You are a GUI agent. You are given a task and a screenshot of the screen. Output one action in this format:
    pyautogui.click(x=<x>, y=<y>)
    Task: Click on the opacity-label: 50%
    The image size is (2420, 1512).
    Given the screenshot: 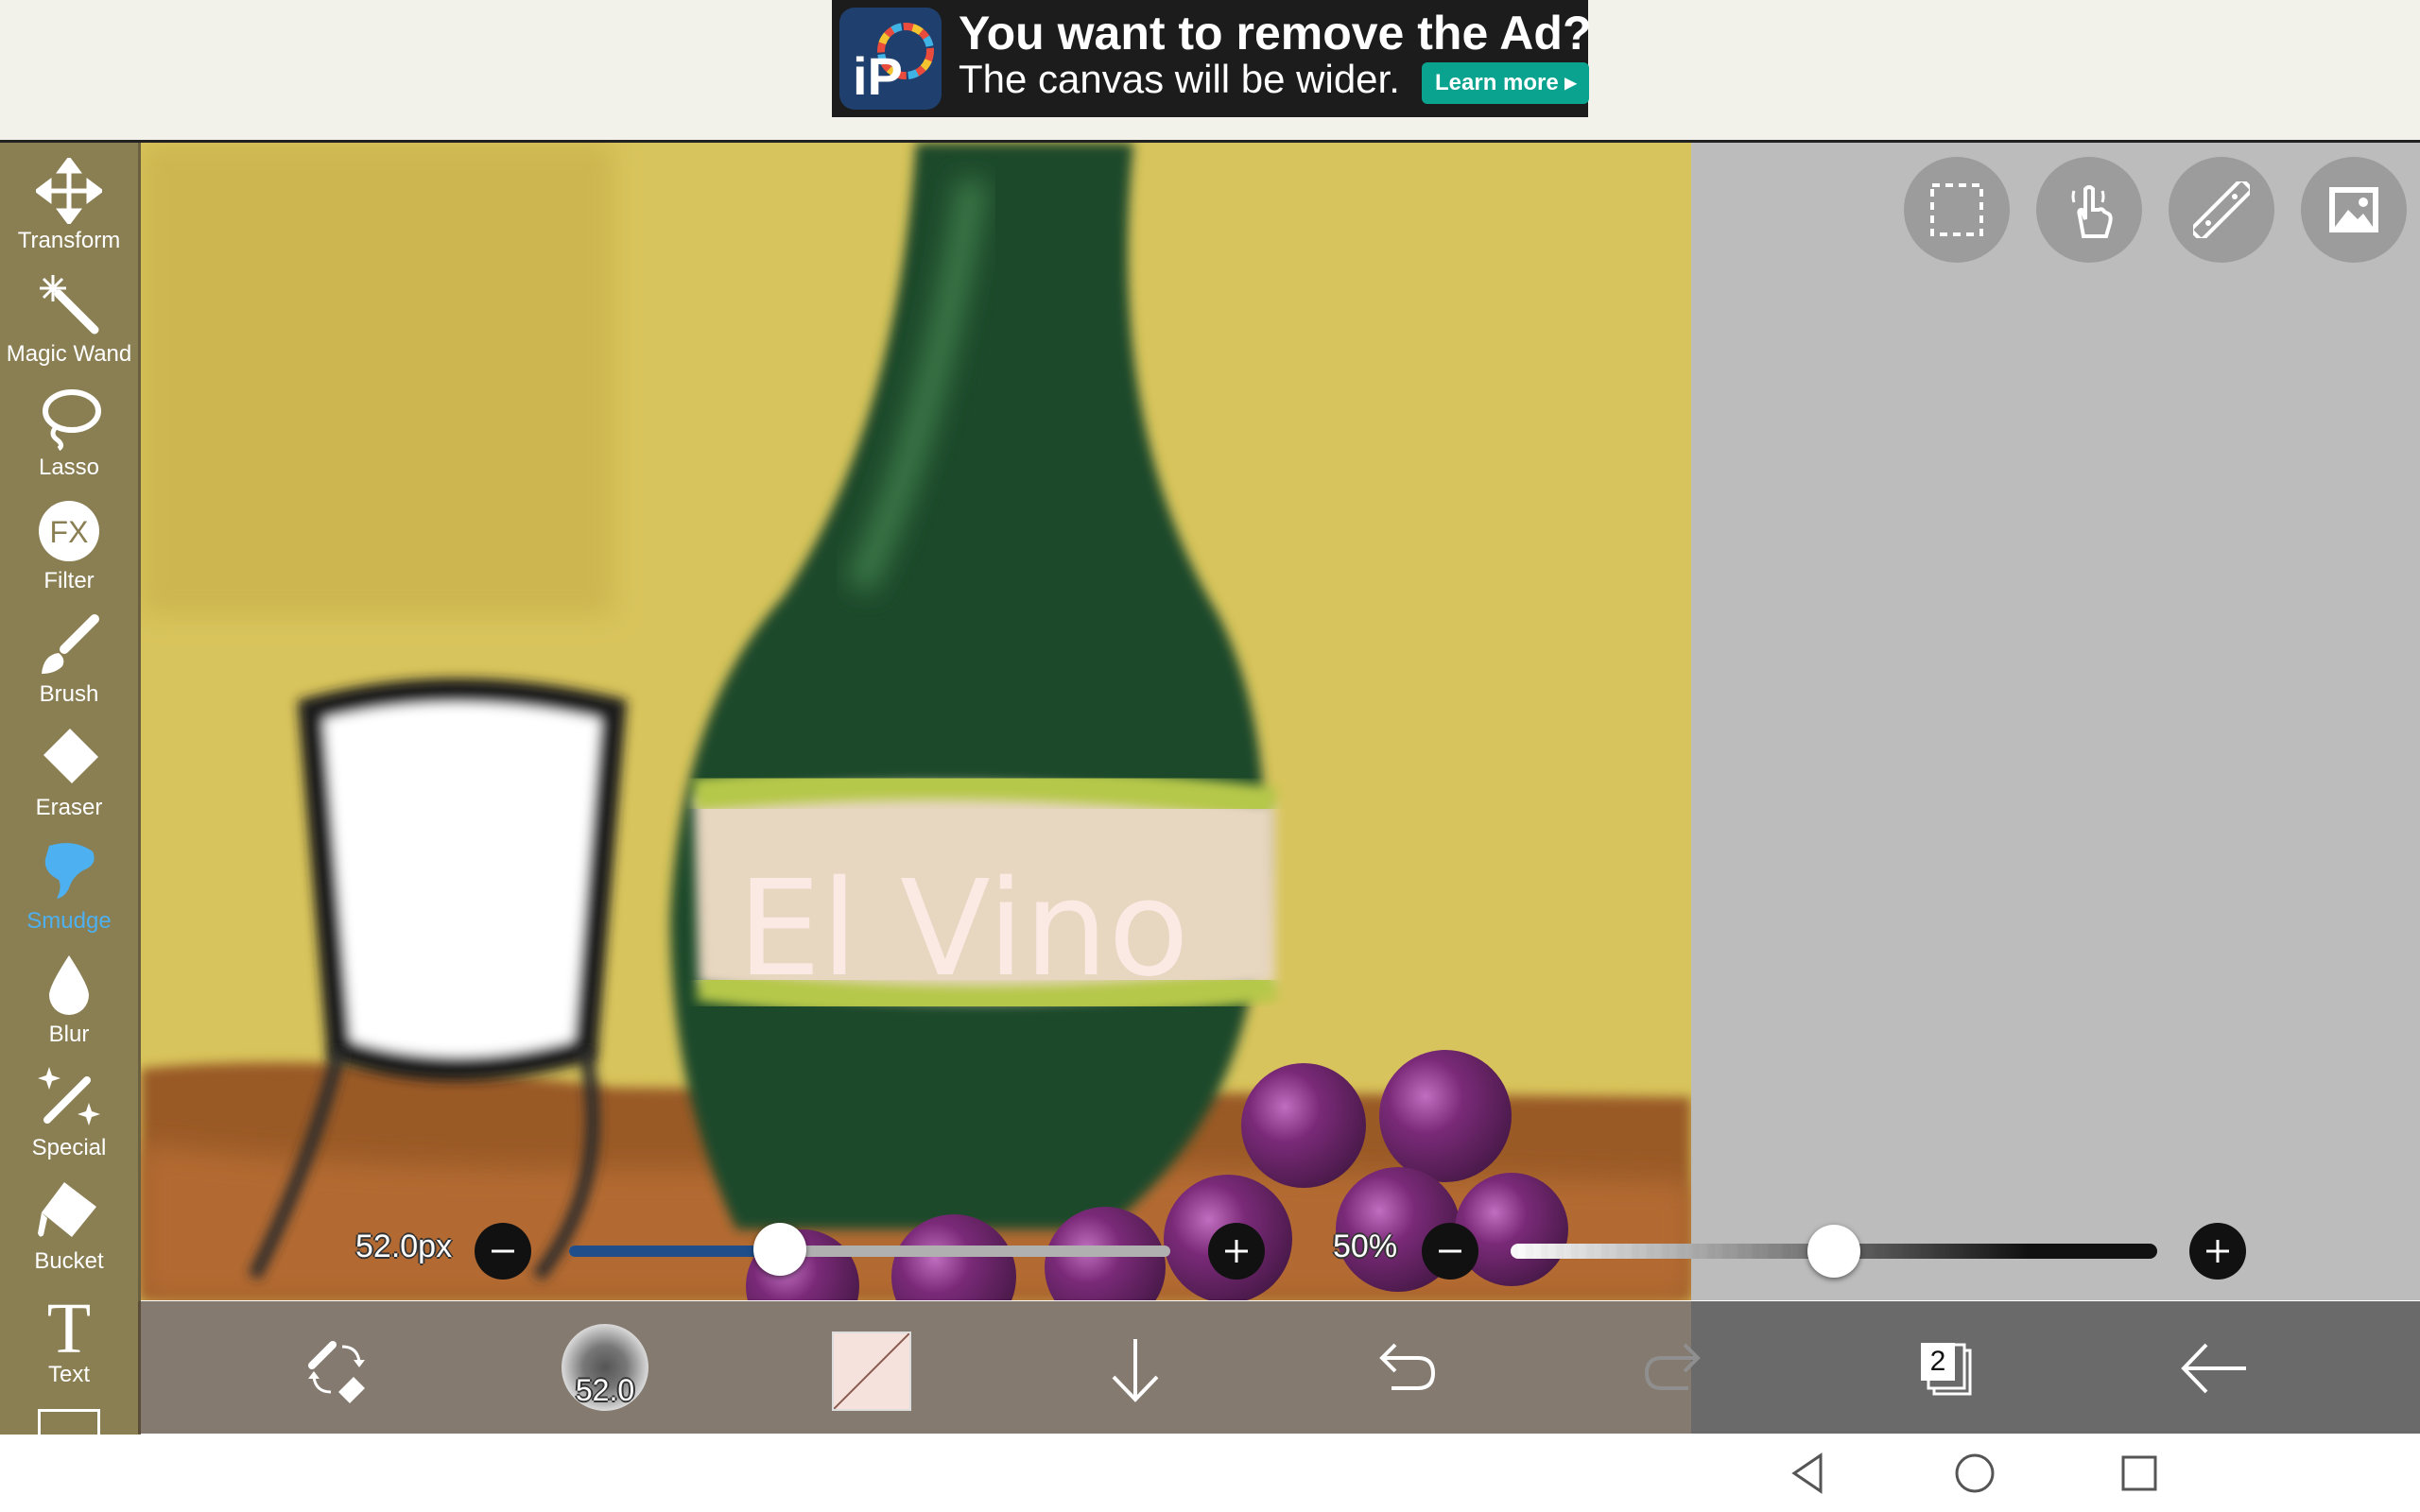 What is the action you would take?
    pyautogui.click(x=1366, y=1246)
    